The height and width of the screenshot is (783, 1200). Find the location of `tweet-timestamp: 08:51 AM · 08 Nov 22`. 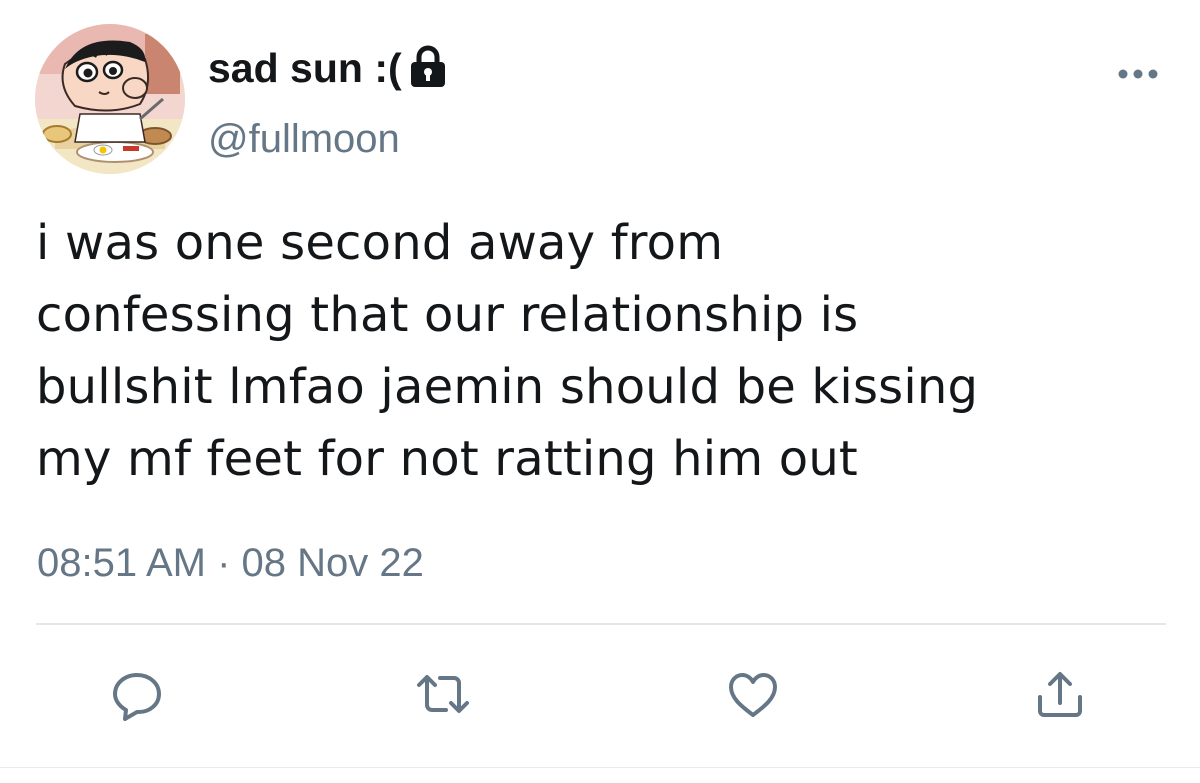

tweet-timestamp: 08:51 AM · 08 Nov 22 is located at coordinates (230, 563).